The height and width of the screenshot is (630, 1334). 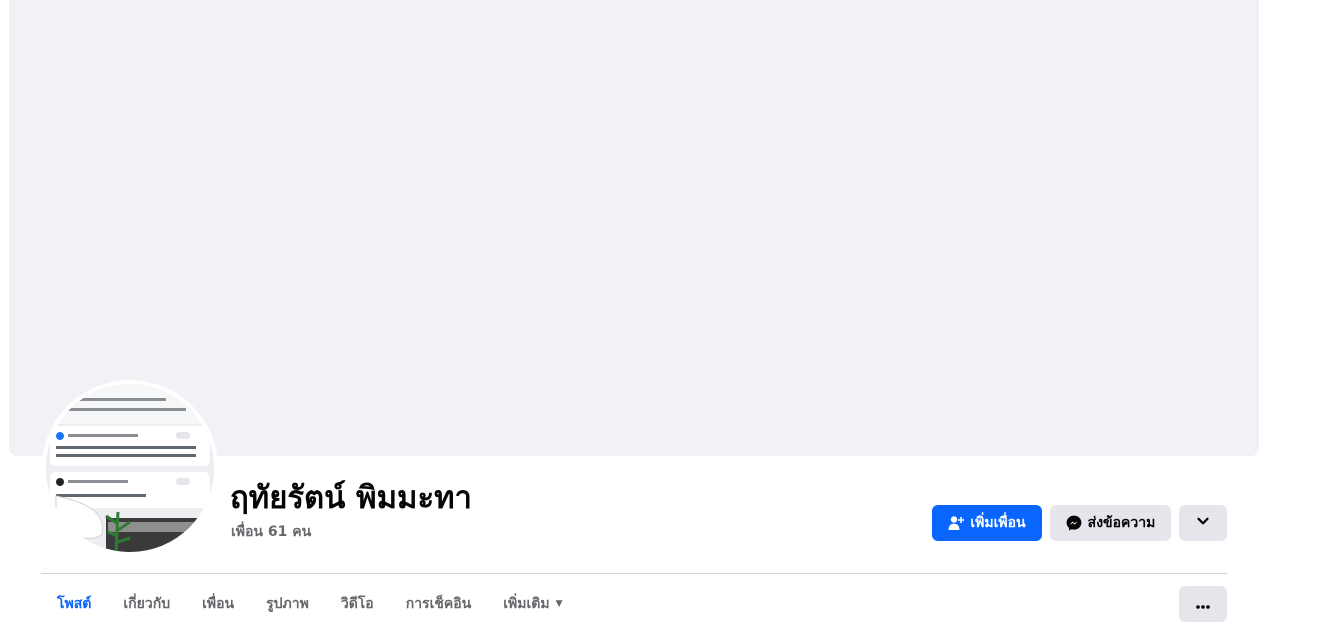 I want to click on add-friend-button: เพิ่มเพื่อน, so click(x=987, y=523).